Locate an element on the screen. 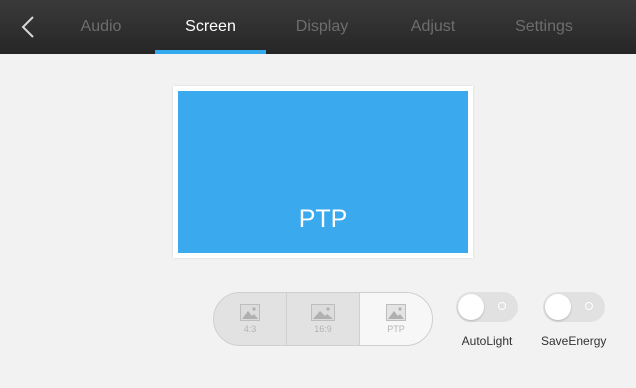 Image resolution: width=636 pixels, height=388 pixels. tab-label: Settings is located at coordinates (544, 26).